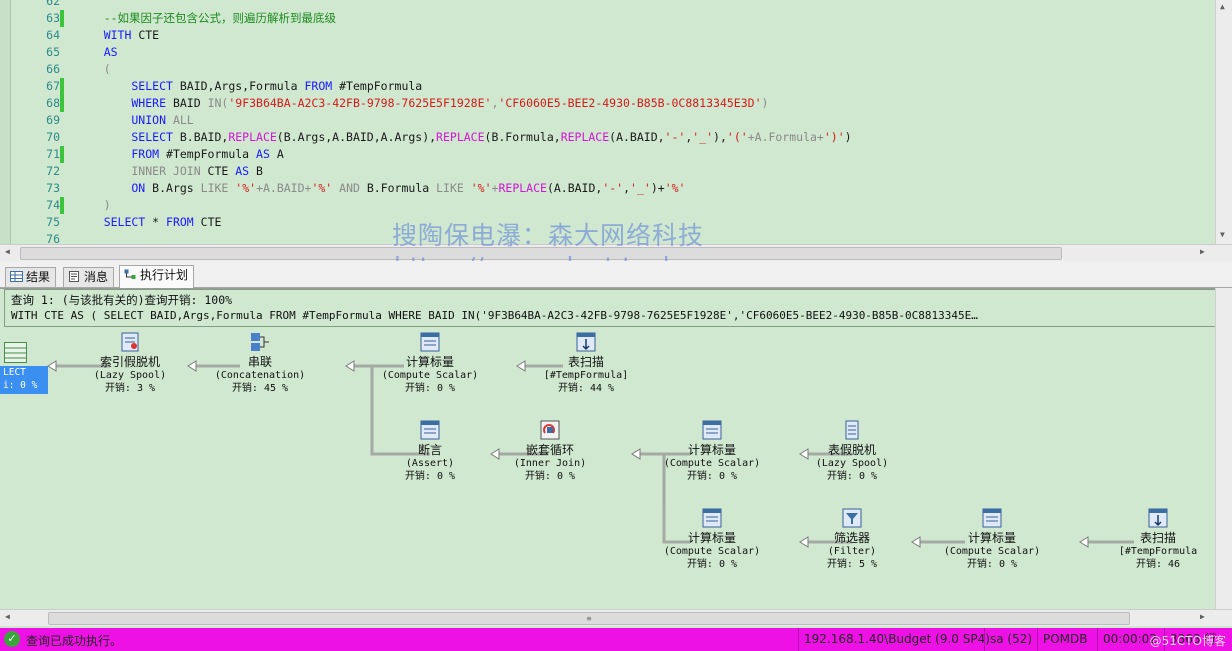  What do you see at coordinates (169, 171) in the screenshot?
I see `code-text: INNER JOIN CTE AS B` at bounding box center [169, 171].